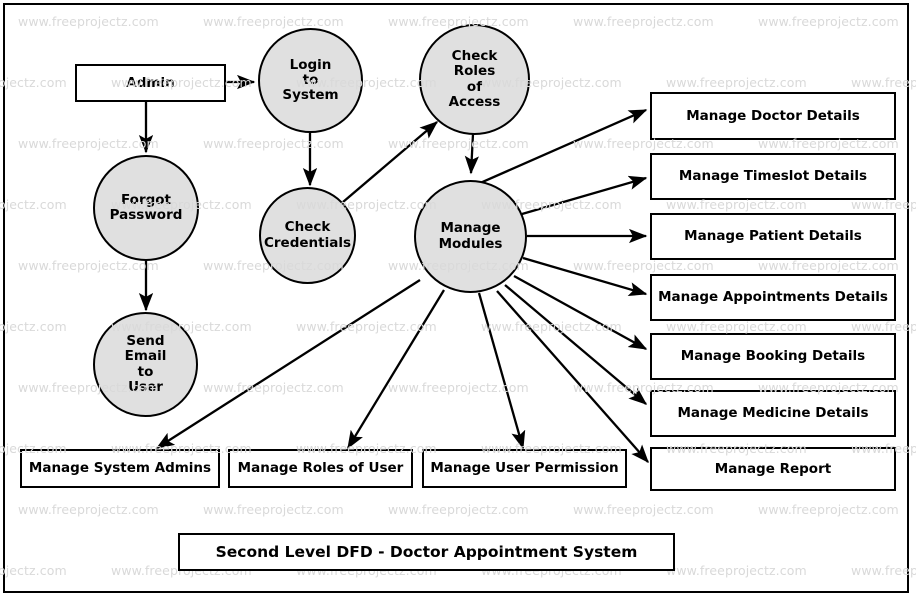 The width and height of the screenshot is (916, 602). I want to click on process-forgot-password-label: Forgot Password, so click(146, 207).